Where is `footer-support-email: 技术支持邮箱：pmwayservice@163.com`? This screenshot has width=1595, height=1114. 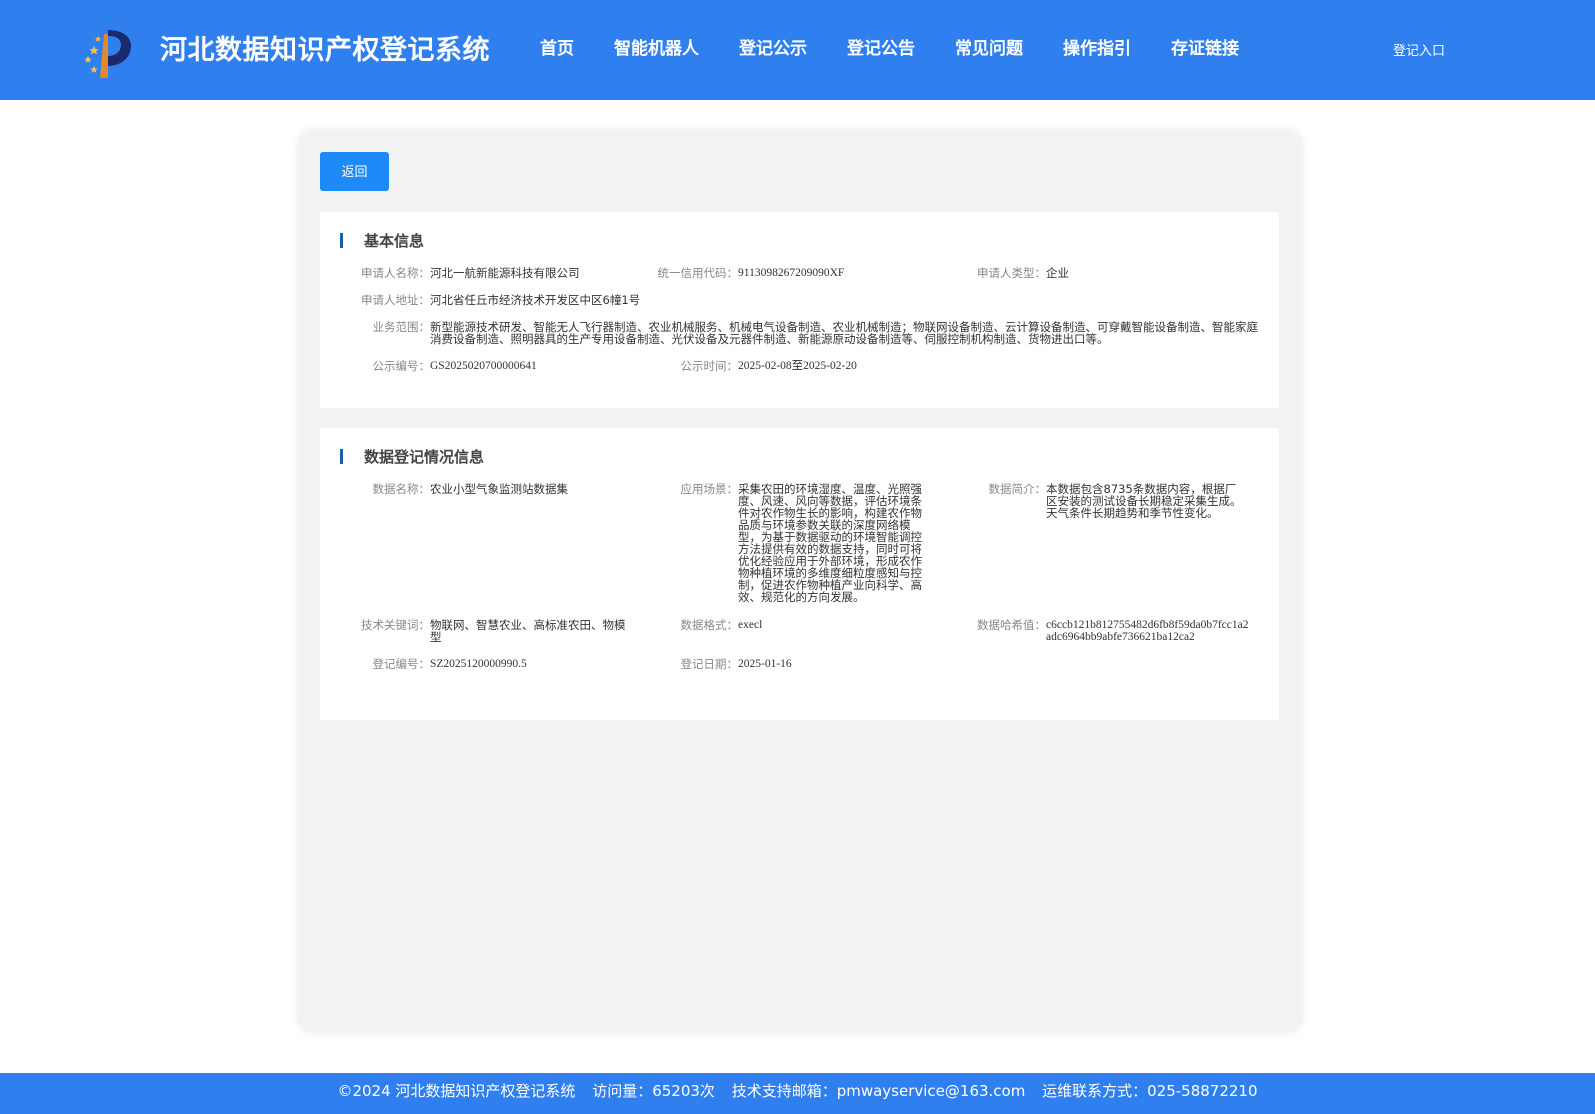
footer-support-email: 技术支持邮箱：pmwayservice@163.com is located at coordinates (878, 1091).